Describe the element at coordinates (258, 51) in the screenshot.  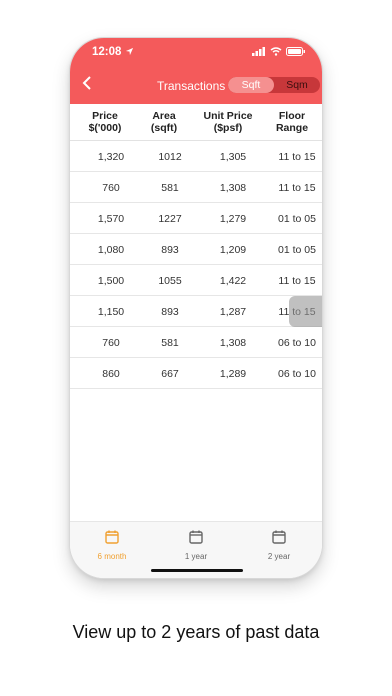
I see `signal-icon` at that location.